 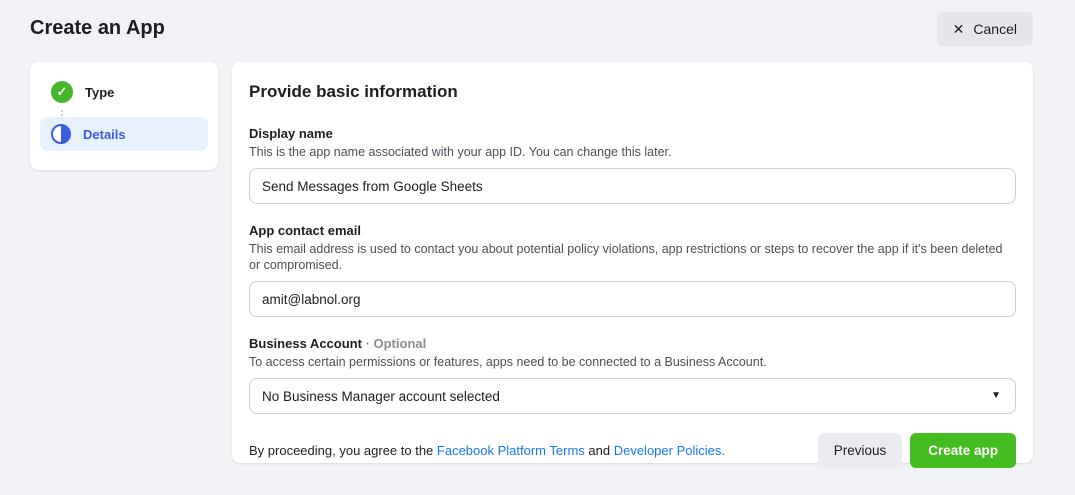 What do you see at coordinates (995, 29) in the screenshot?
I see `cancel-button-label: Cancel` at bounding box center [995, 29].